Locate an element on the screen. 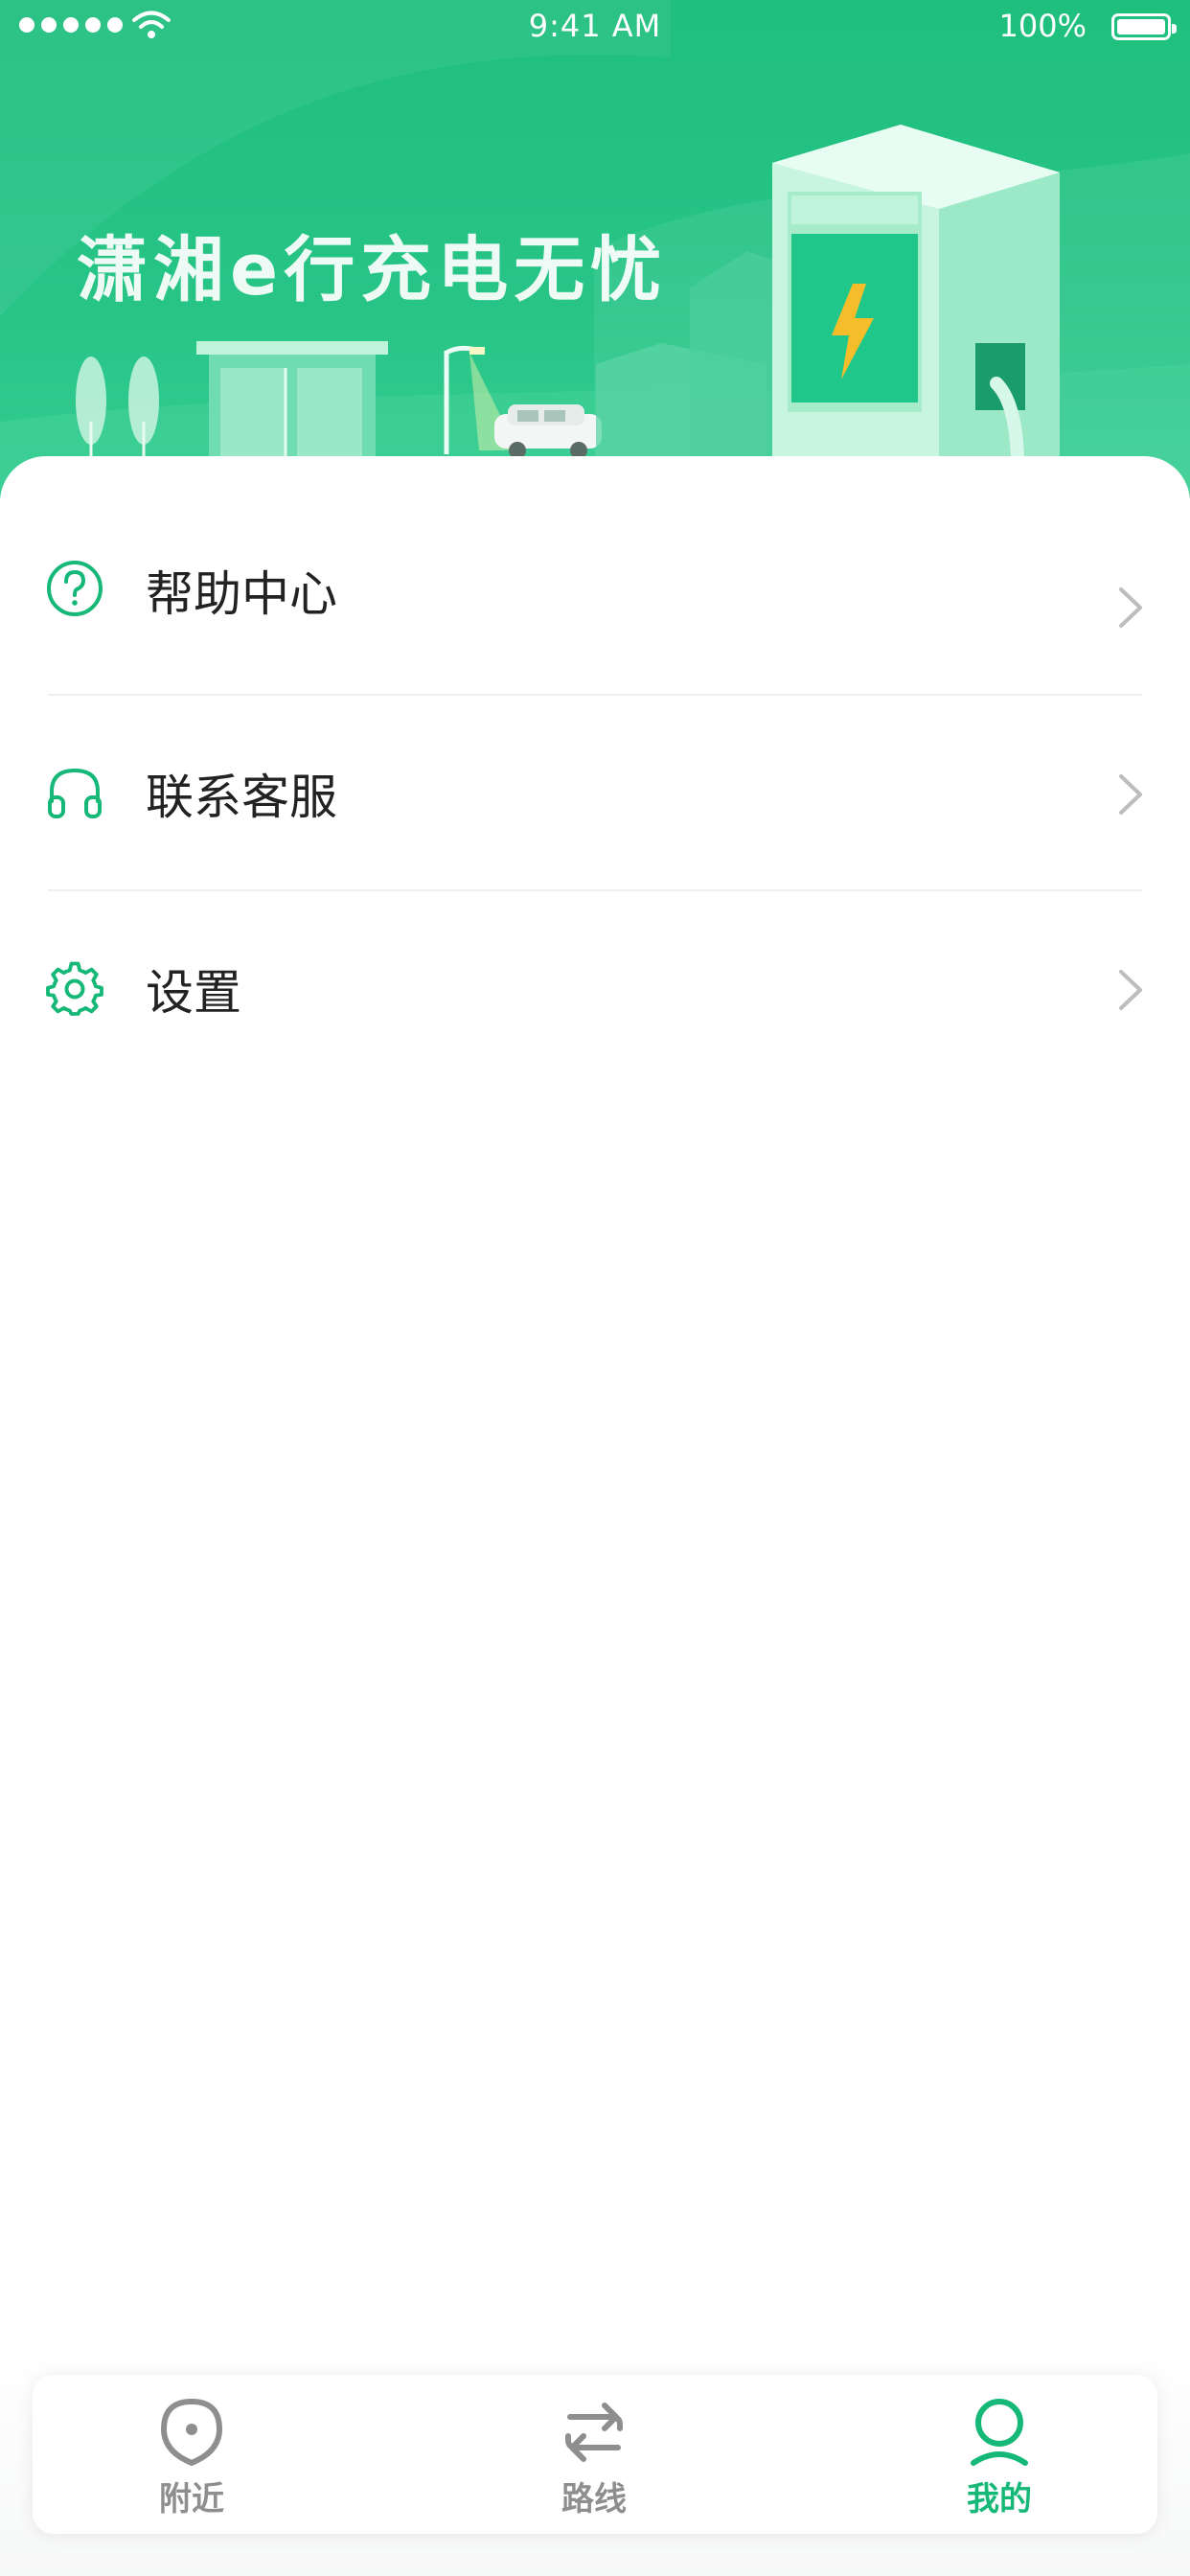  menu-item-help-center: 帮助中心 is located at coordinates (595, 553).